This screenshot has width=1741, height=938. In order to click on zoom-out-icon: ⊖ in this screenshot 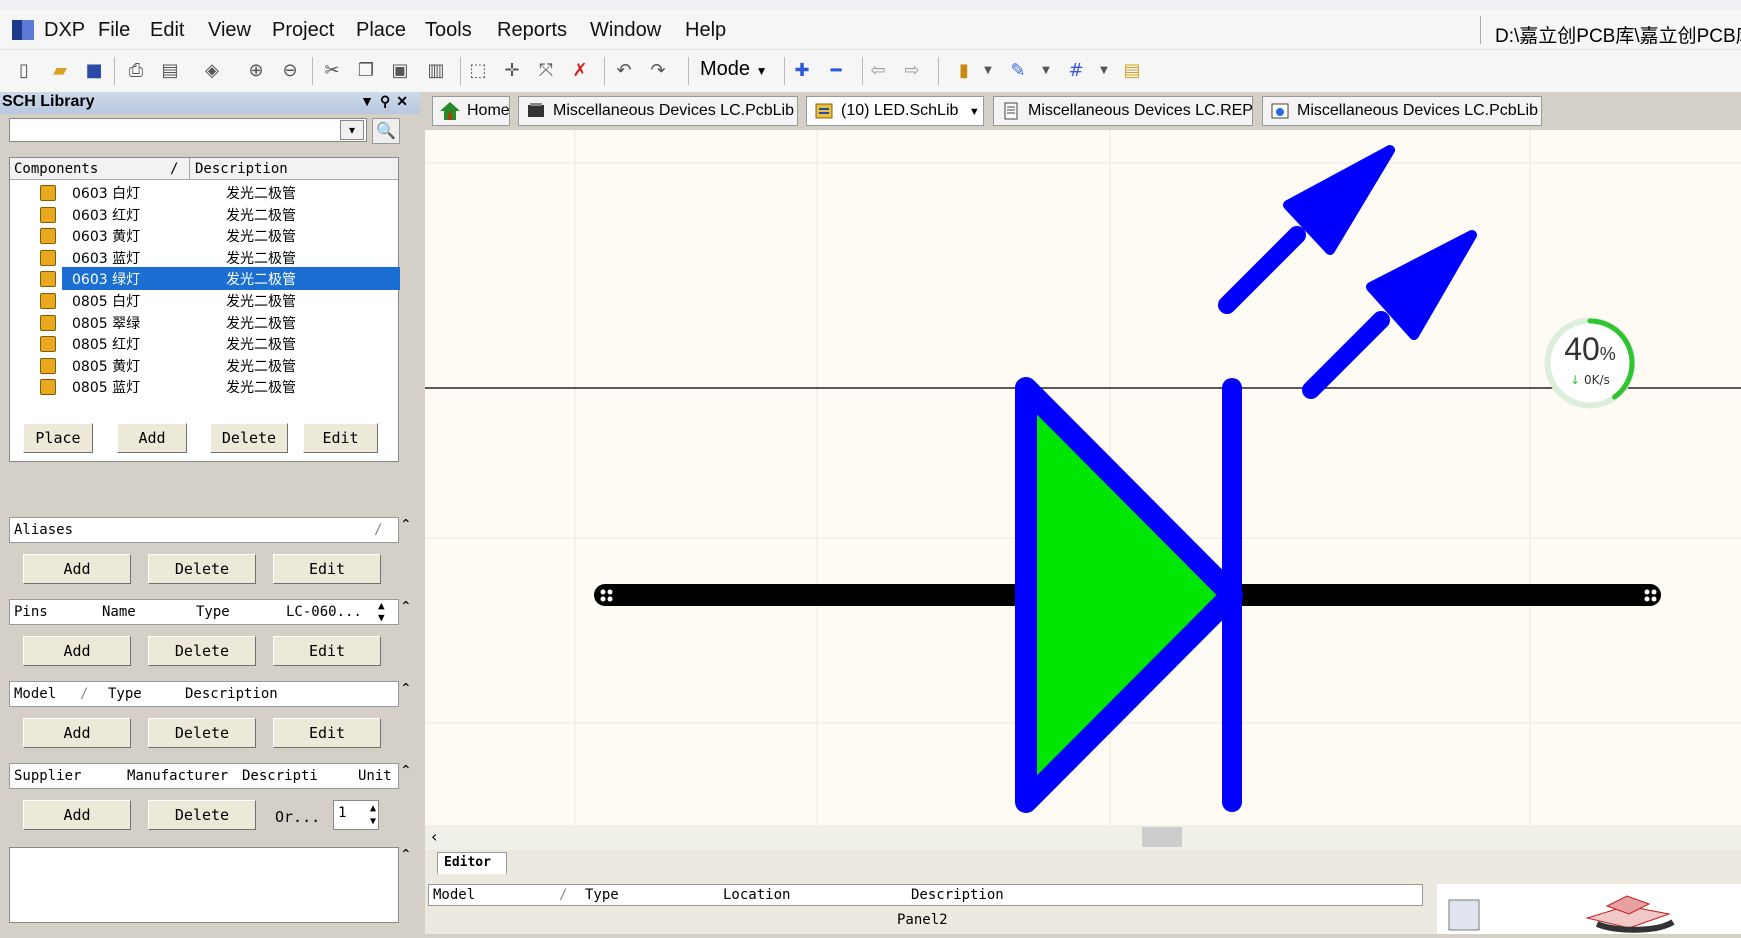, I will do `click(290, 70)`.